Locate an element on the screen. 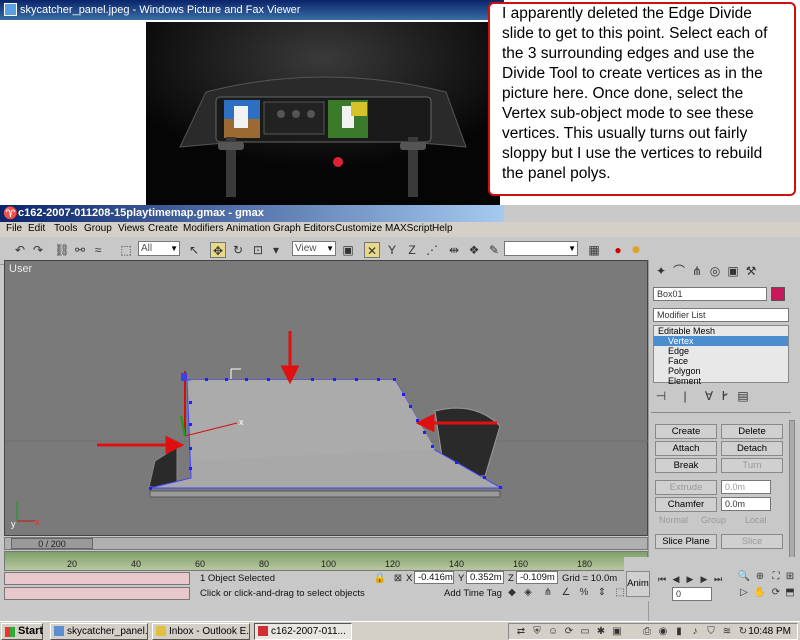  normal-radio-label: Normal is located at coordinates (673, 520).